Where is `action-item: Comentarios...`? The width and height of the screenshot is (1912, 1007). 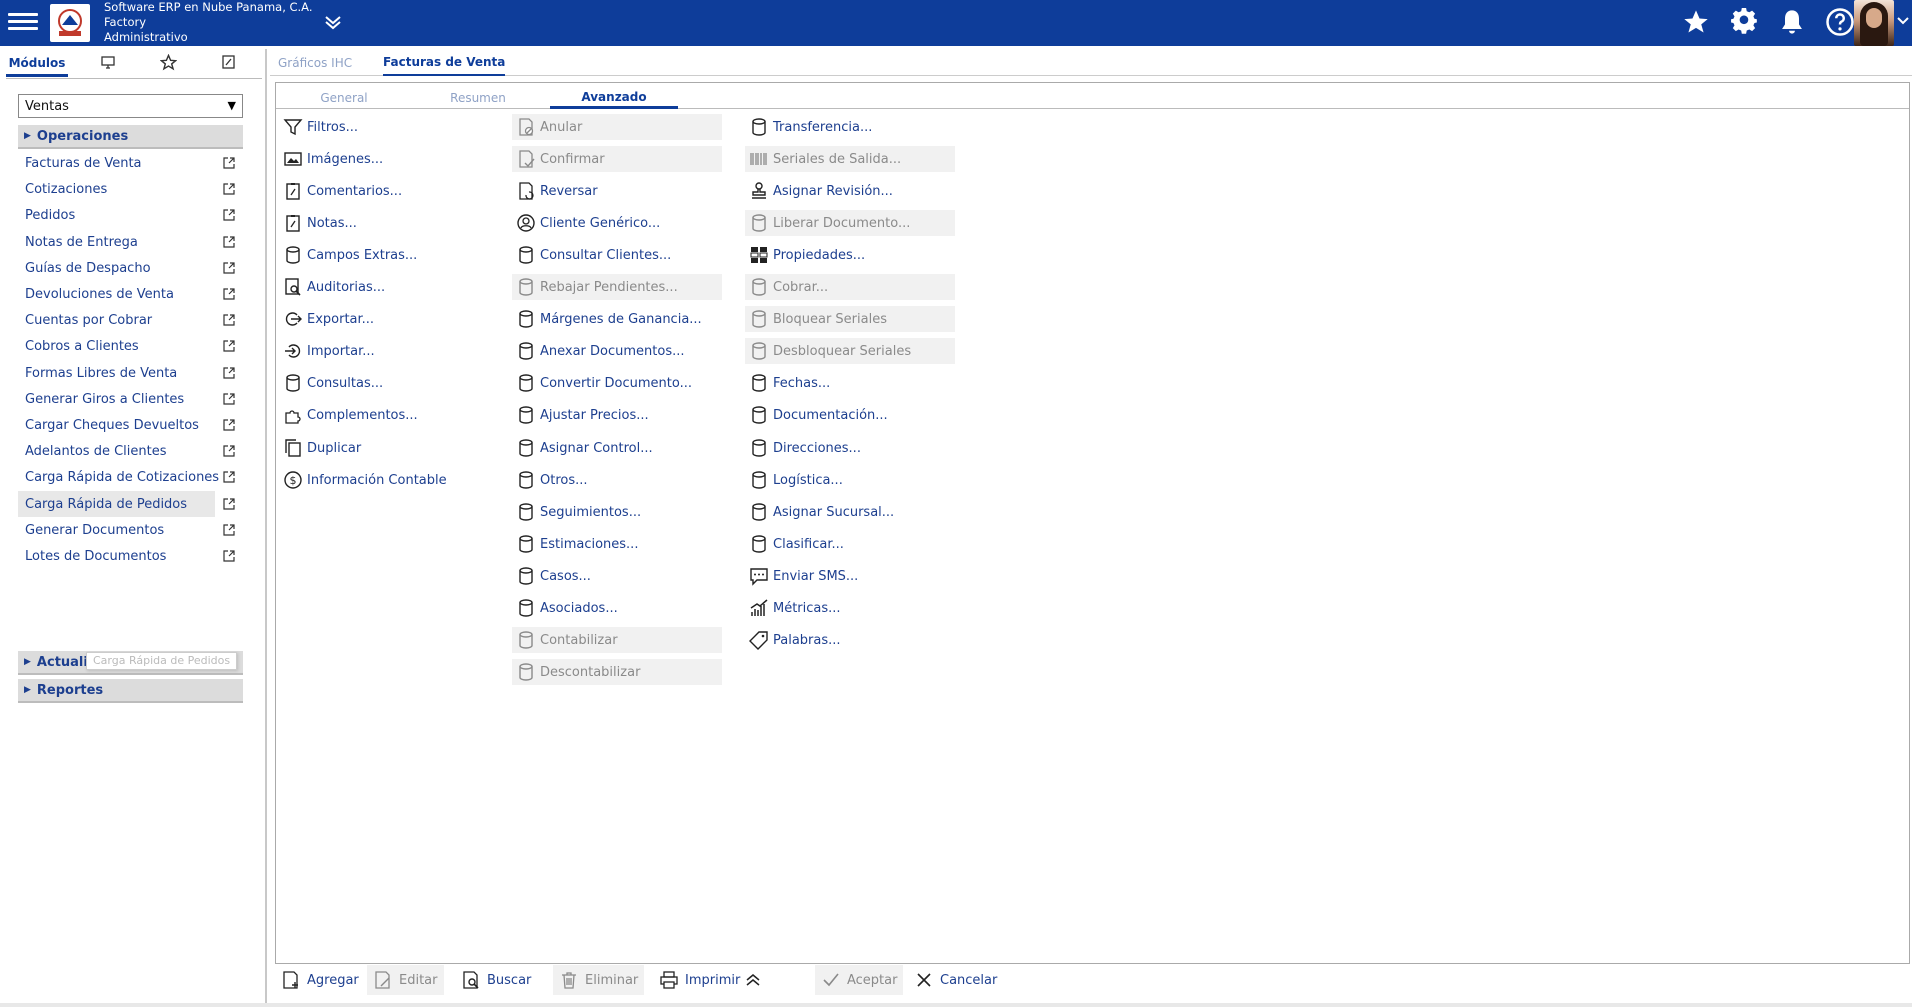
action-item: Comentarios... is located at coordinates (384, 191).